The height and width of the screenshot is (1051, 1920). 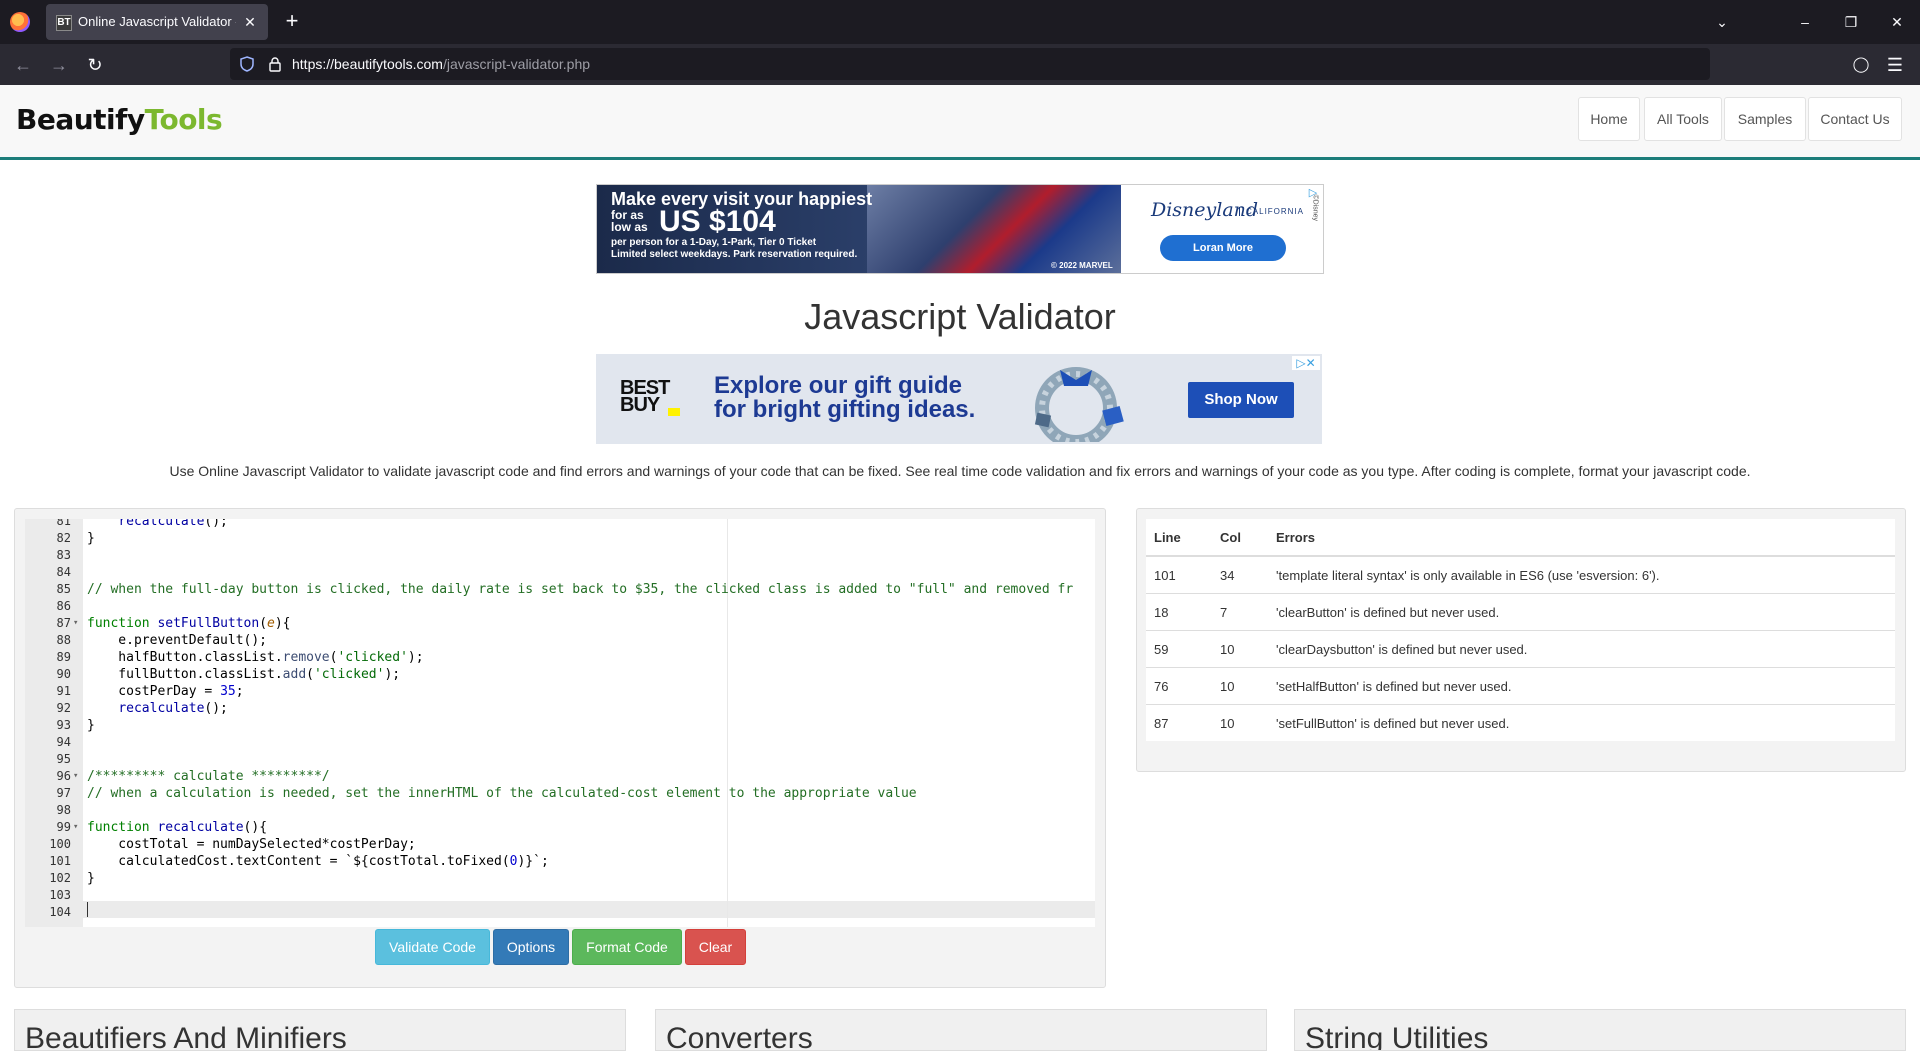 What do you see at coordinates (63, 742) in the screenshot?
I see `line-number: 94` at bounding box center [63, 742].